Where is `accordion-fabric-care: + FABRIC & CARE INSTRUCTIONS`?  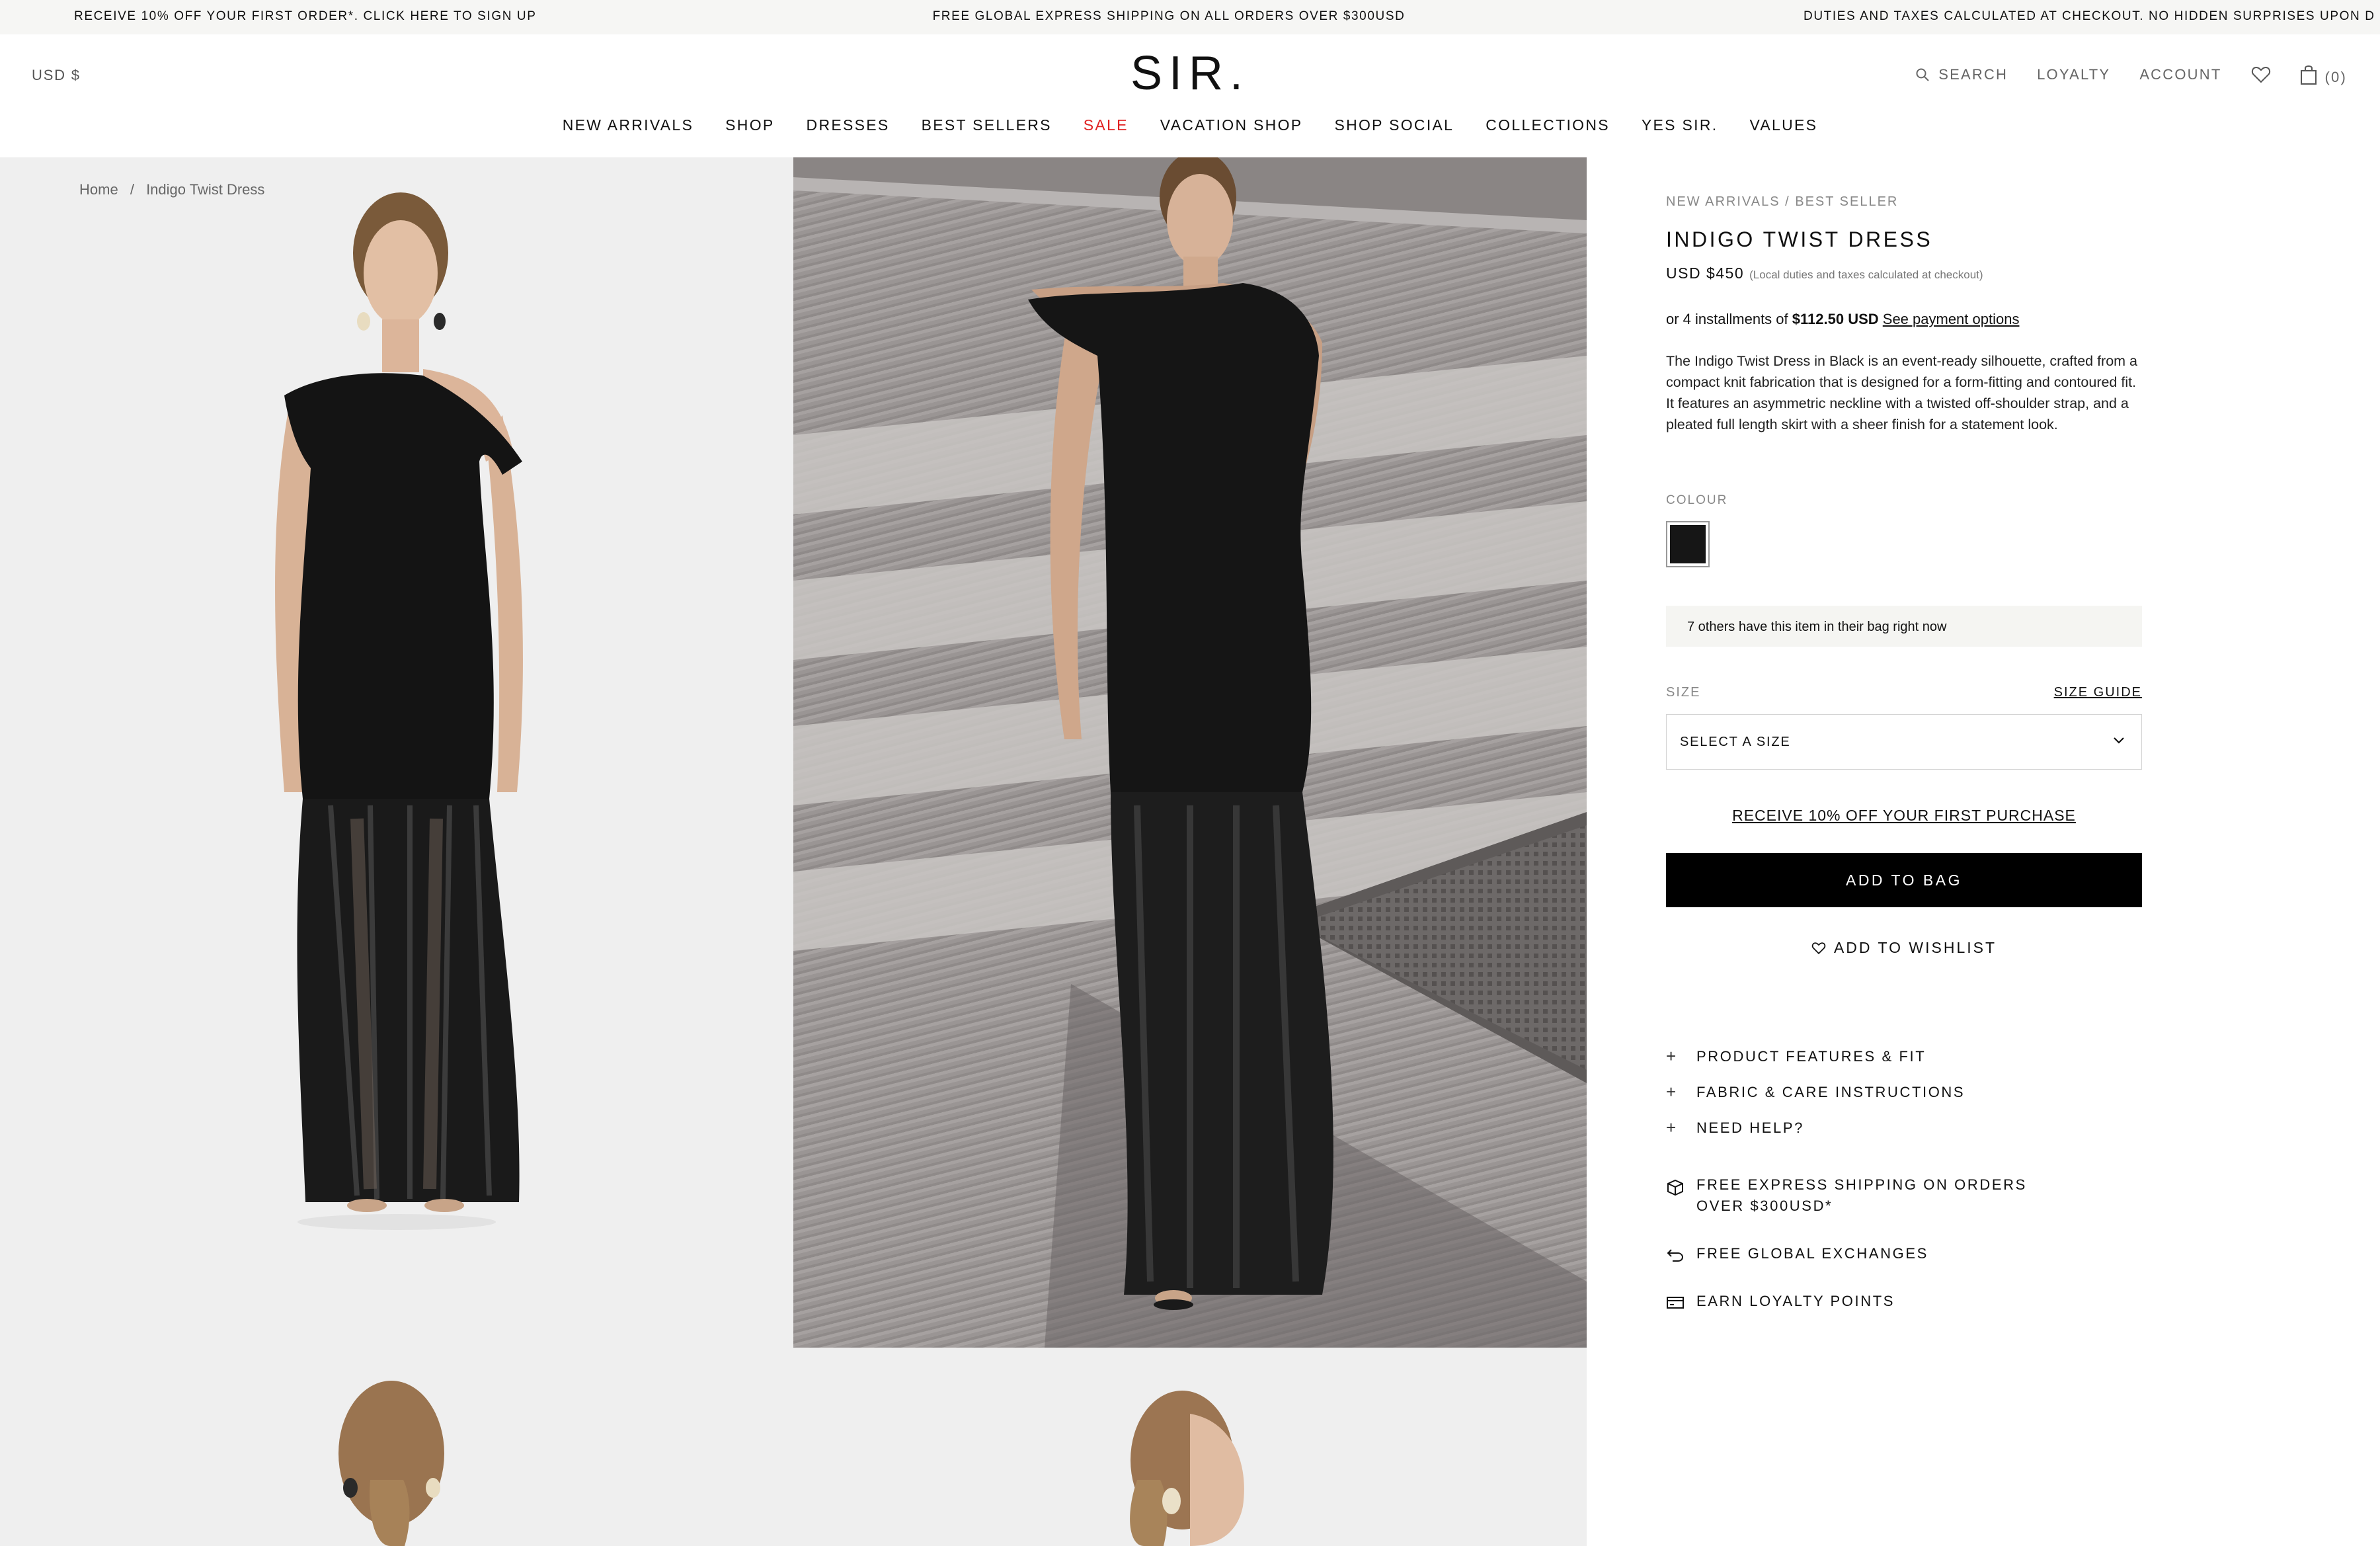 accordion-fabric-care: + FABRIC & CARE INSTRUCTIONS is located at coordinates (1815, 1092).